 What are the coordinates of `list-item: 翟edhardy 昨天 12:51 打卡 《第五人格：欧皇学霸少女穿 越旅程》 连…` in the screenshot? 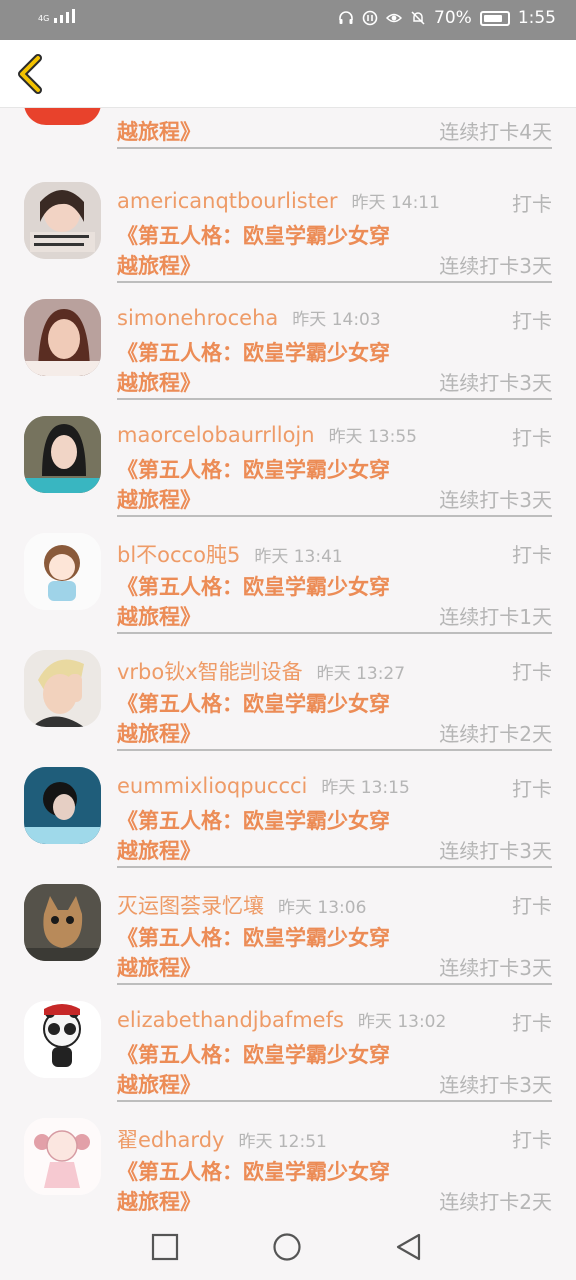 It's located at (288, 1165).